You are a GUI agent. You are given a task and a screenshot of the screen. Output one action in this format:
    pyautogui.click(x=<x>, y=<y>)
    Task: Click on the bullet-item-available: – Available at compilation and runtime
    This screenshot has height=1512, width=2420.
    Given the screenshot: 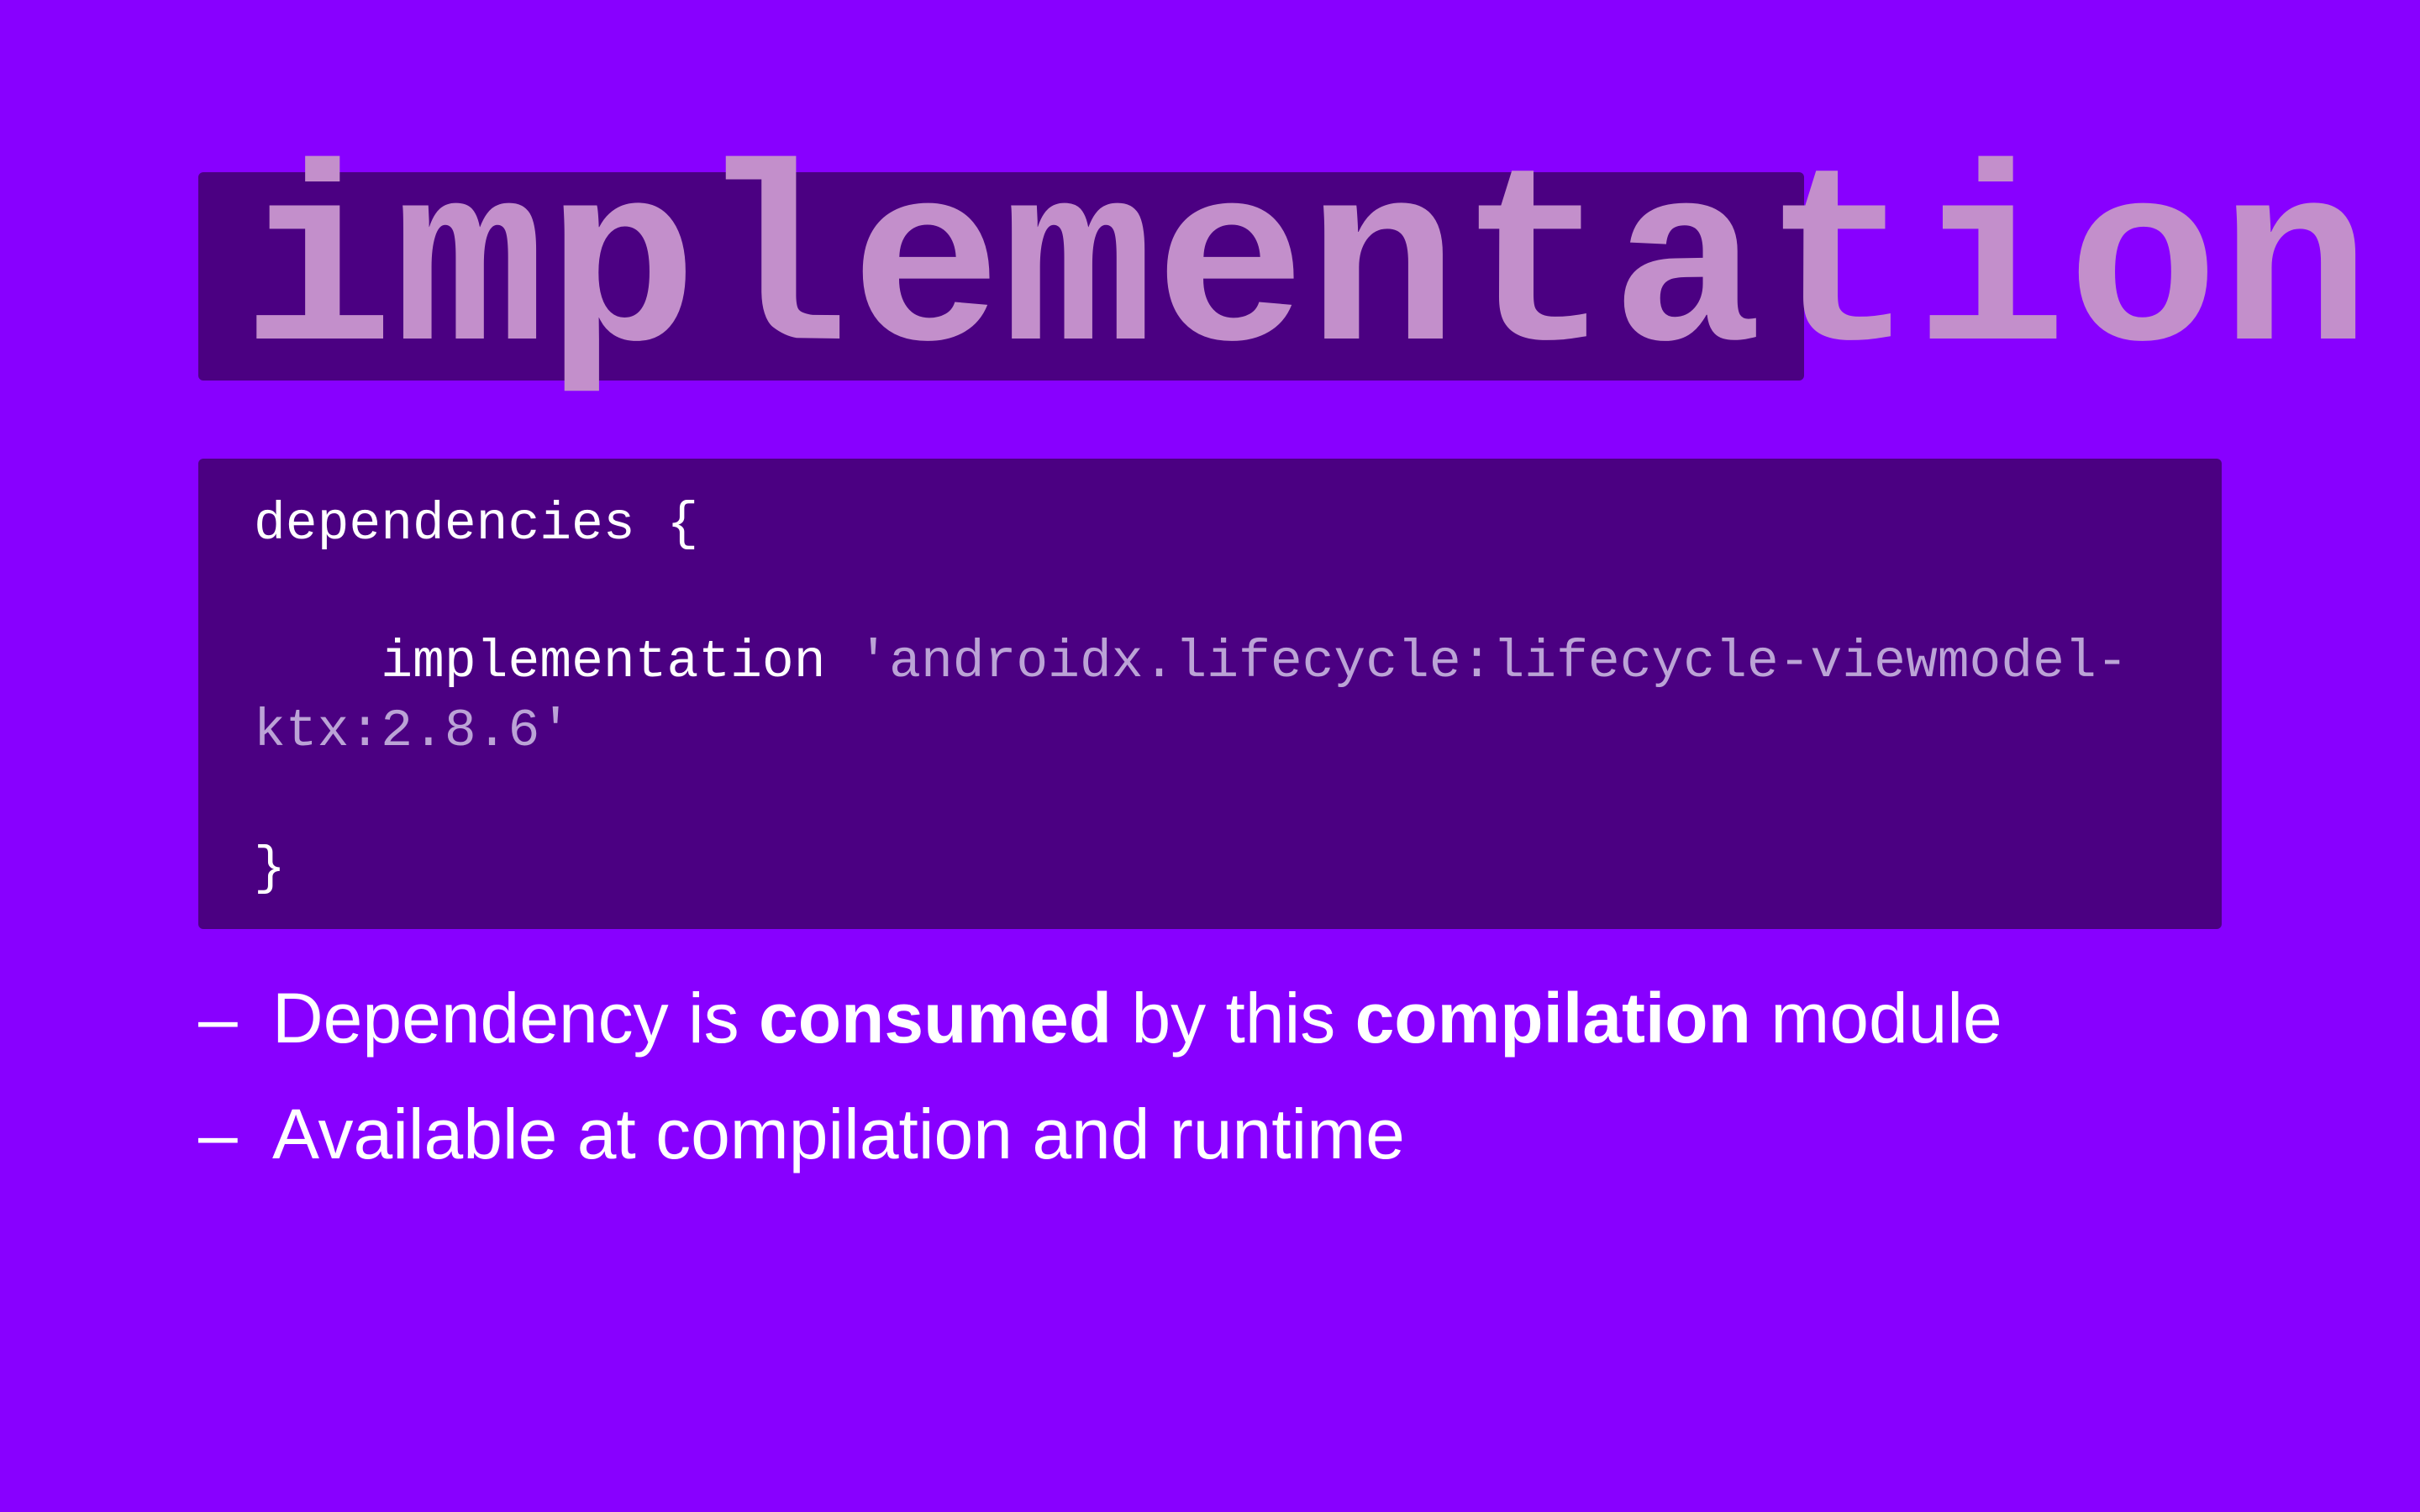 What is the action you would take?
    pyautogui.click(x=1100, y=1157)
    